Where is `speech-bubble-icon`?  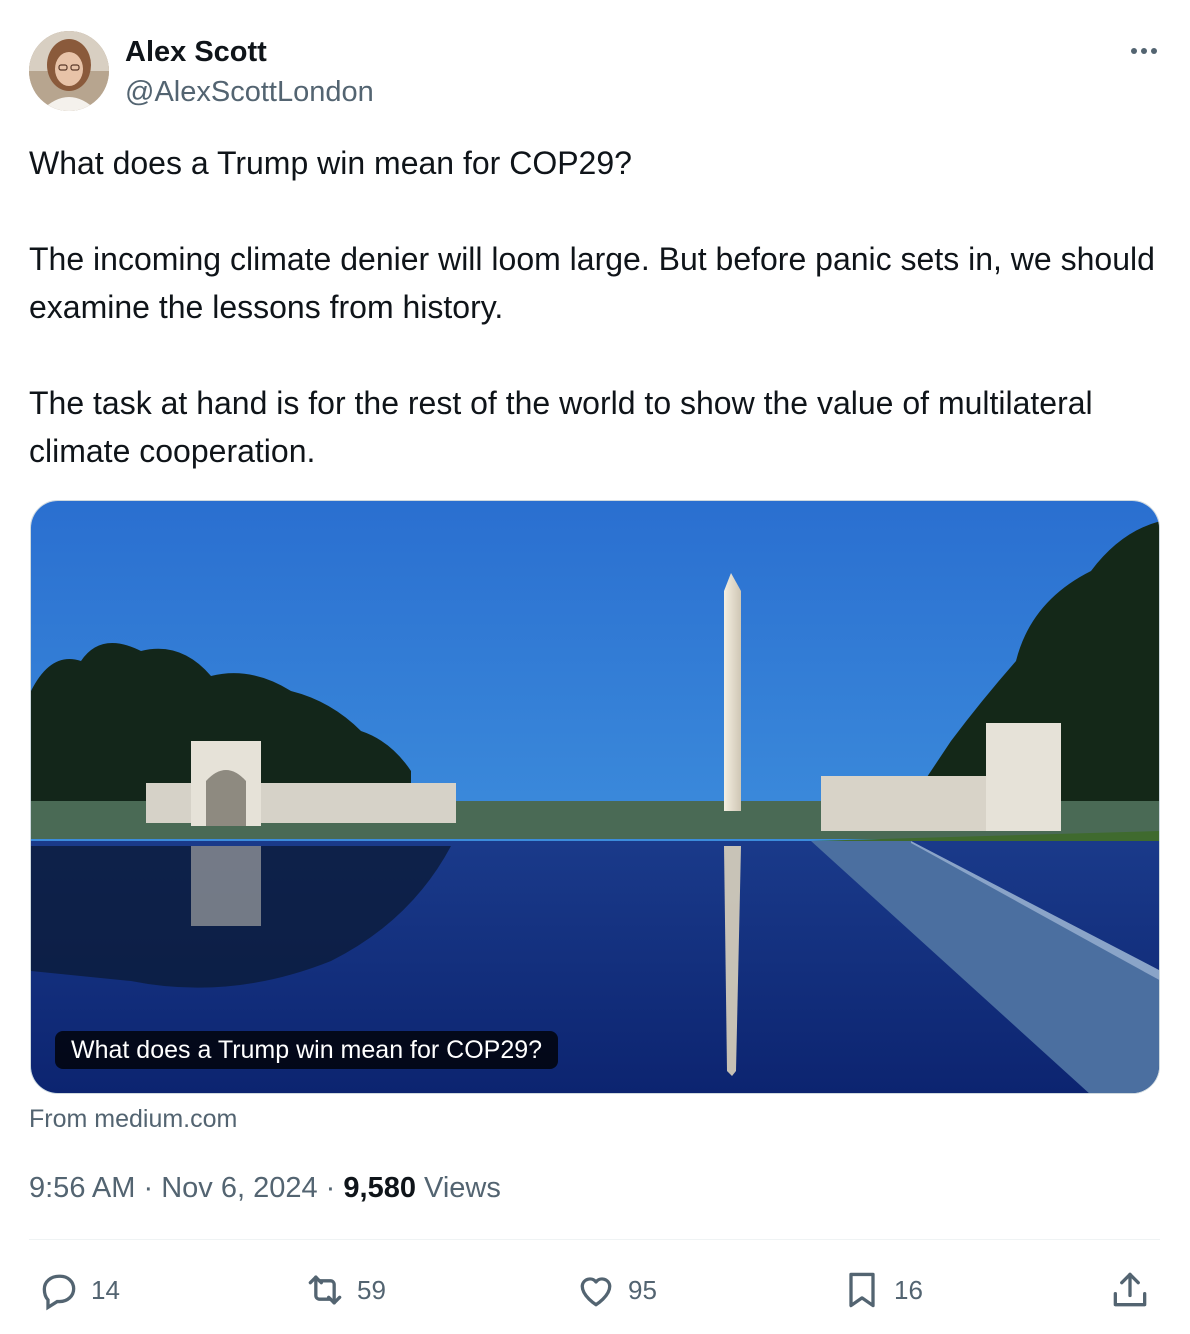 speech-bubble-icon is located at coordinates (59, 1292).